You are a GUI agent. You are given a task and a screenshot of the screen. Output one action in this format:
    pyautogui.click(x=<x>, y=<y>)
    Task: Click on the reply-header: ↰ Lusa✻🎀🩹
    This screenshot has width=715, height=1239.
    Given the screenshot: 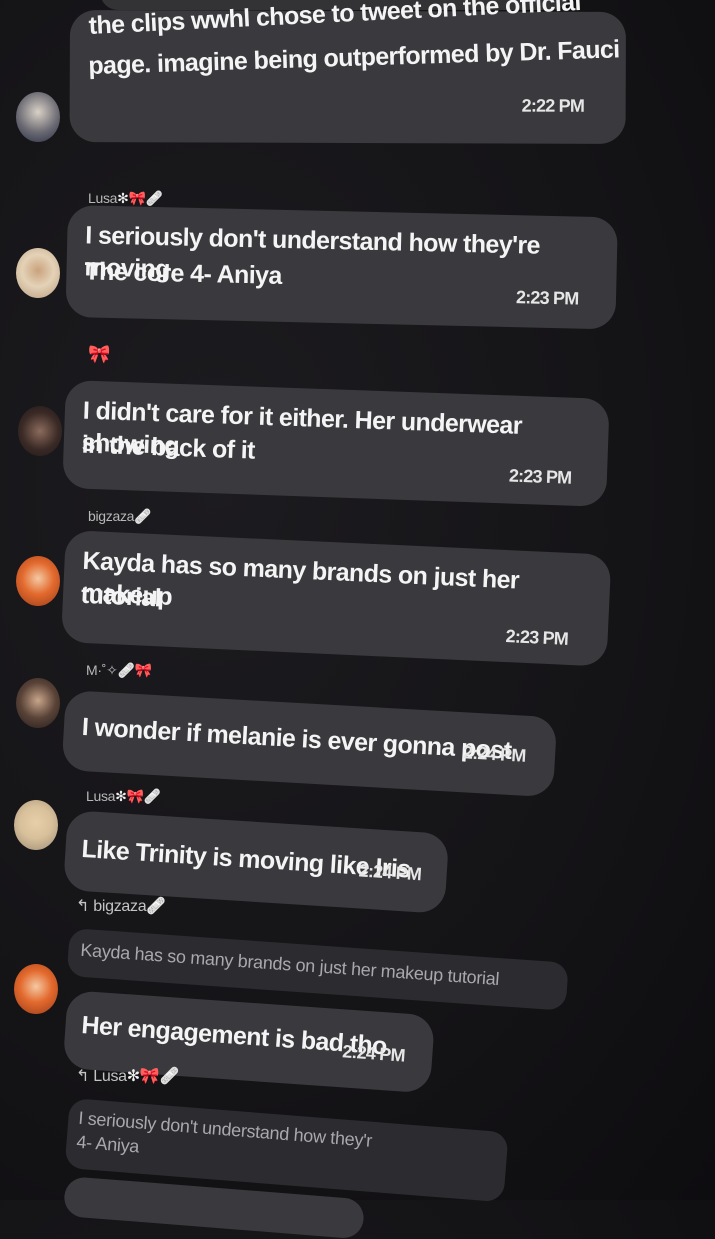 What is the action you would take?
    pyautogui.click(x=127, y=1076)
    